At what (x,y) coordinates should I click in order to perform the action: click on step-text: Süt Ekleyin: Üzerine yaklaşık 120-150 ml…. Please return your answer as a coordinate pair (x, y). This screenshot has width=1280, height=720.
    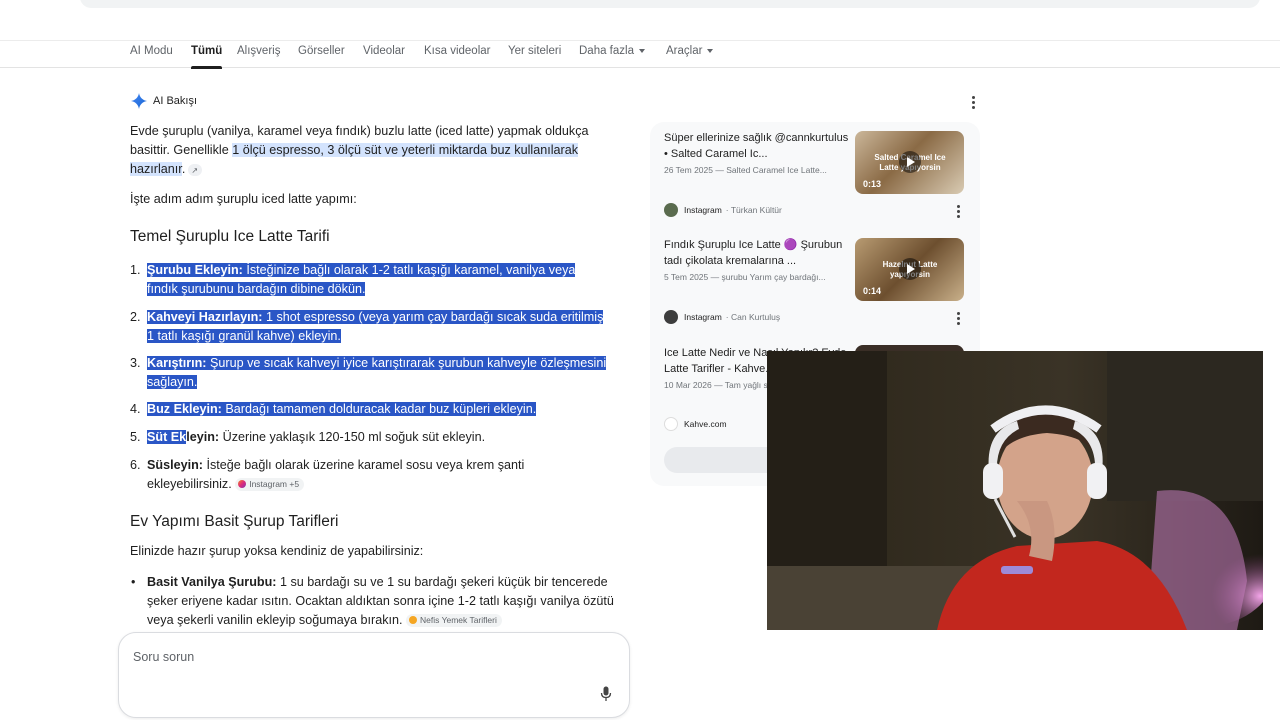
    Looking at the image, I should click on (377, 437).